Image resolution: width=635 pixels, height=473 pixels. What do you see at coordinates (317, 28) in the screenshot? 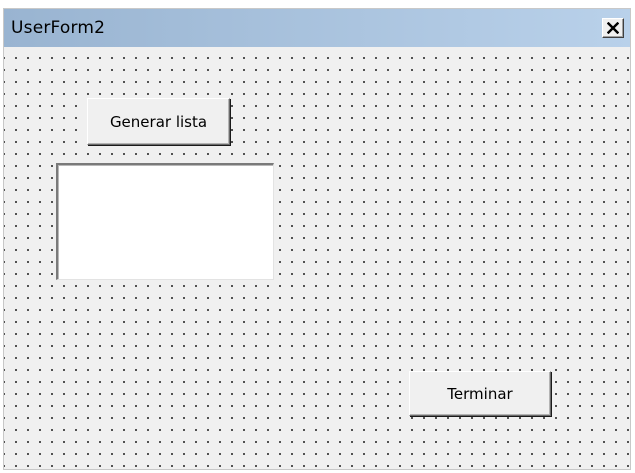
I see `title-bar: UserForm2` at bounding box center [317, 28].